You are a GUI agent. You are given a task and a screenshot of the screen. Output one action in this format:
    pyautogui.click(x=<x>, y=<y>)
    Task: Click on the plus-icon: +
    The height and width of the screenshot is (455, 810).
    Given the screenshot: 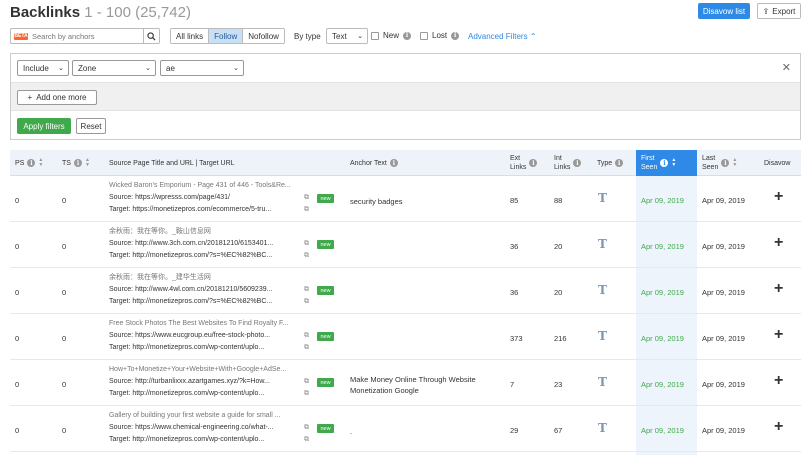 What is the action you would take?
    pyautogui.click(x=30, y=97)
    